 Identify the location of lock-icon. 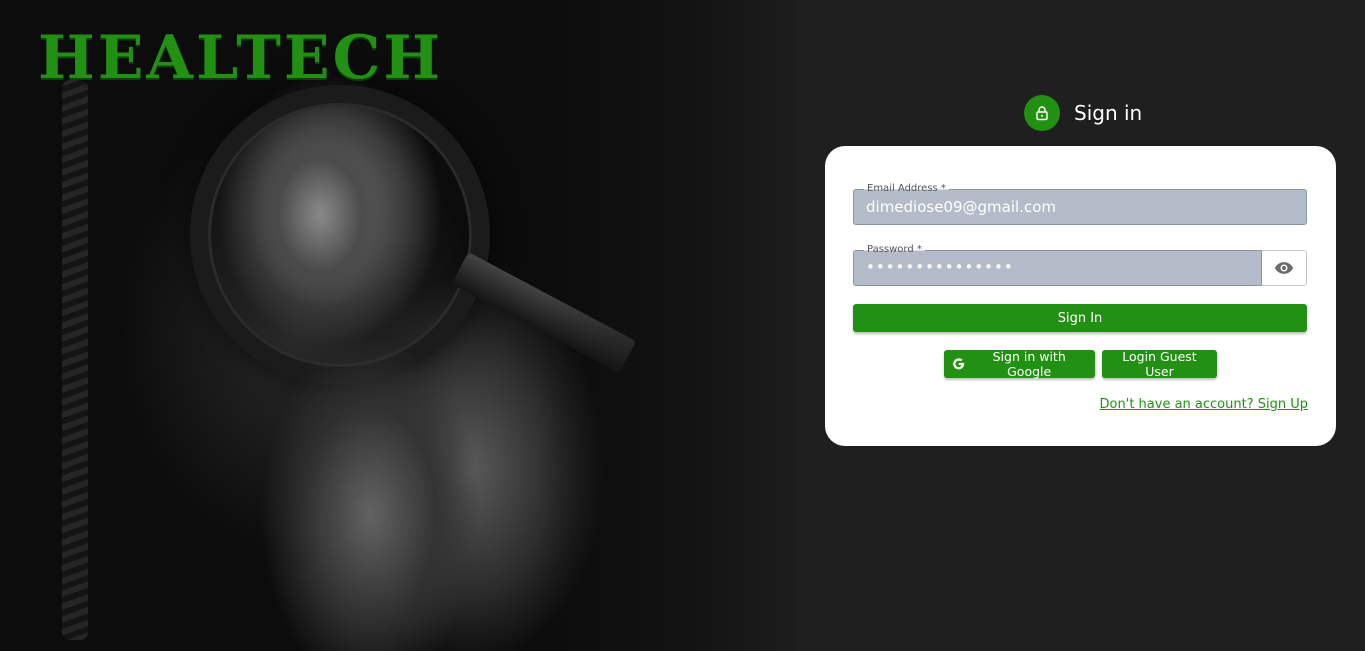
(1042, 113).